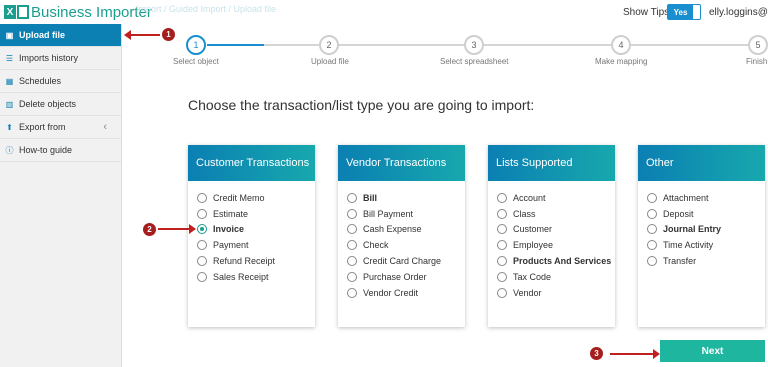 The height and width of the screenshot is (367, 768). What do you see at coordinates (712, 351) in the screenshot?
I see `next-button: Next` at bounding box center [712, 351].